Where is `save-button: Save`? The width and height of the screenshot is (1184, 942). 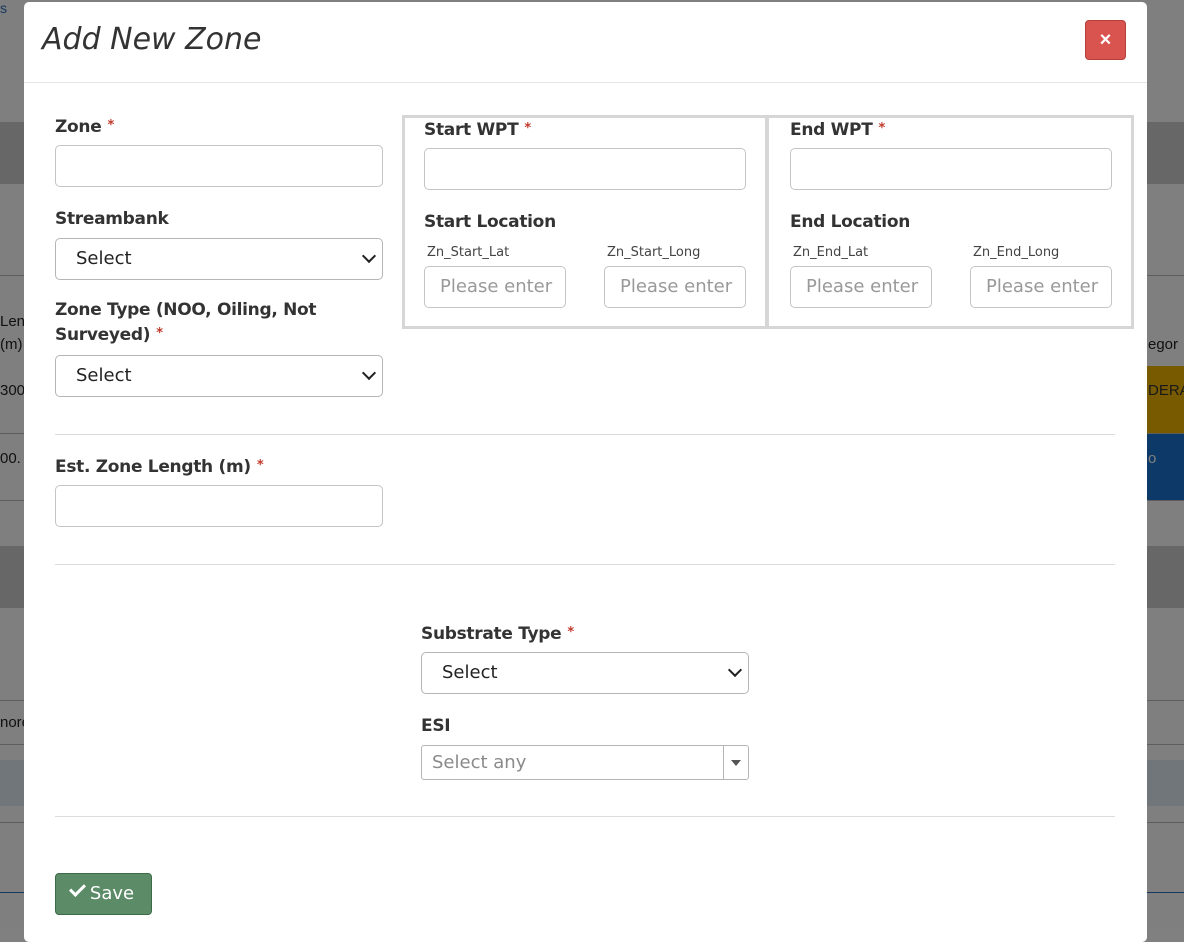
save-button: Save is located at coordinates (103, 894).